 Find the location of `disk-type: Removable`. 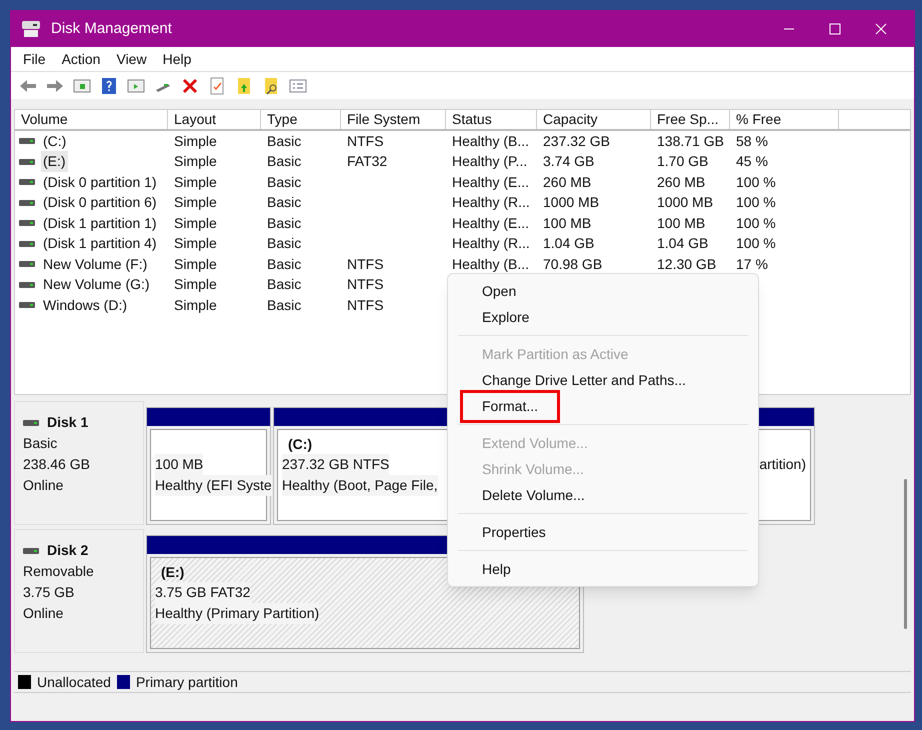

disk-type: Removable is located at coordinates (59, 571).